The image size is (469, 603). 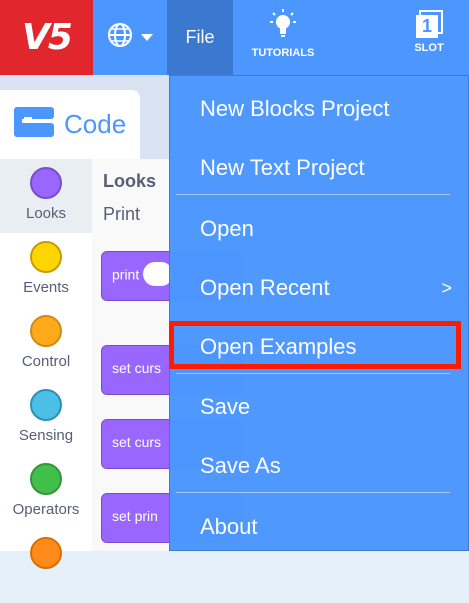 What do you see at coordinates (135, 516) in the screenshot?
I see `block-label: set prin` at bounding box center [135, 516].